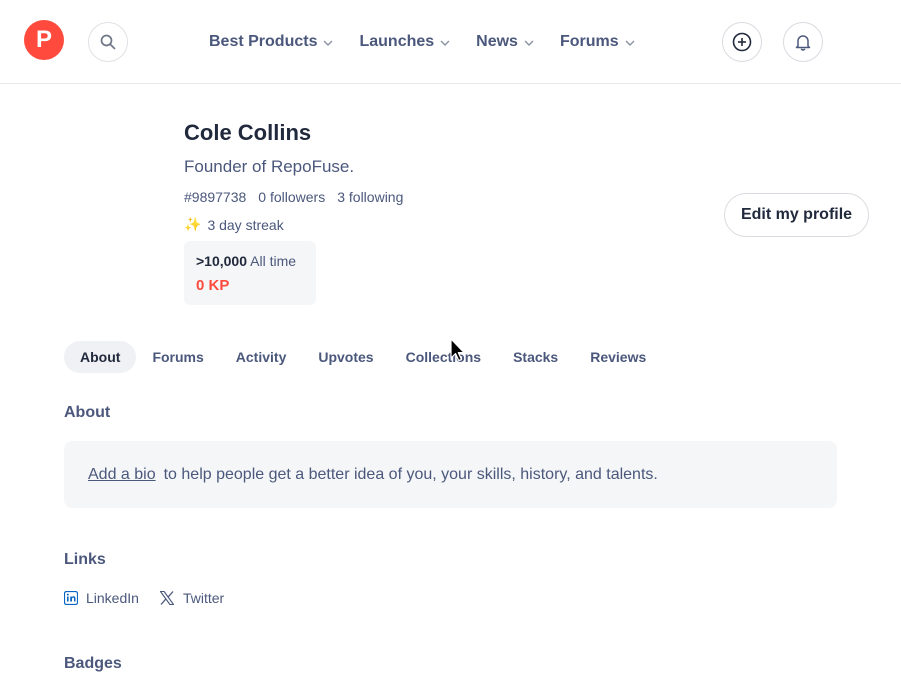 The height and width of the screenshot is (678, 901). I want to click on kp-rank-label: All time, so click(273, 261).